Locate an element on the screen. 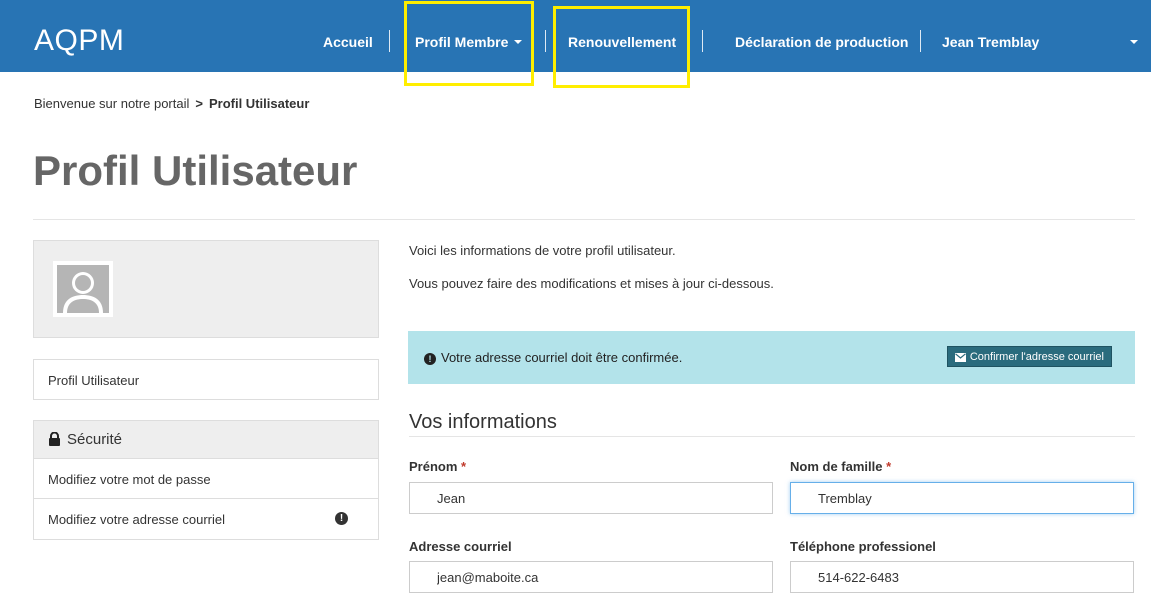 The height and width of the screenshot is (593, 1151). user-placeholder-icon is located at coordinates (83, 289).